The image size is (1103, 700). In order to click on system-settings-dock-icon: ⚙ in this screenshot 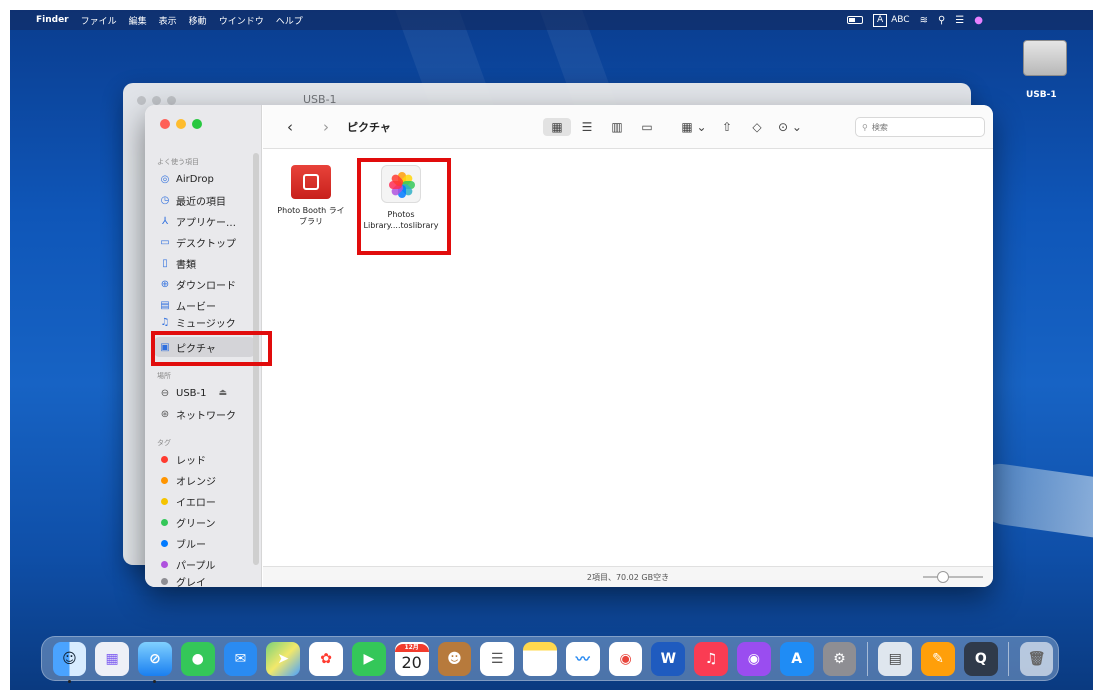, I will do `click(839, 658)`.